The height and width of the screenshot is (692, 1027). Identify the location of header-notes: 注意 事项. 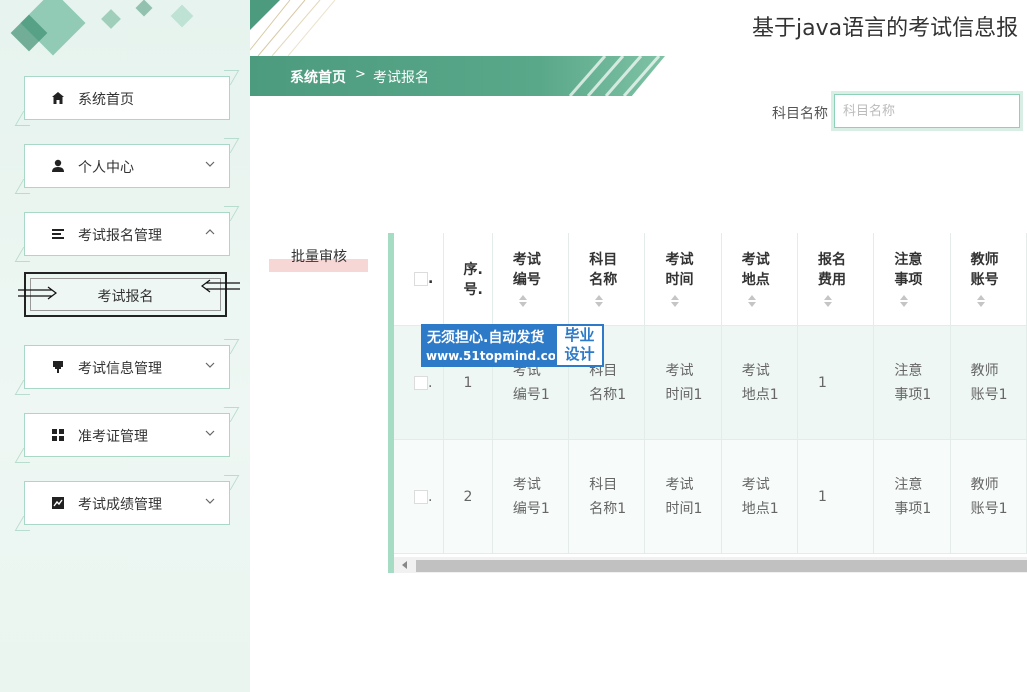
(912, 279).